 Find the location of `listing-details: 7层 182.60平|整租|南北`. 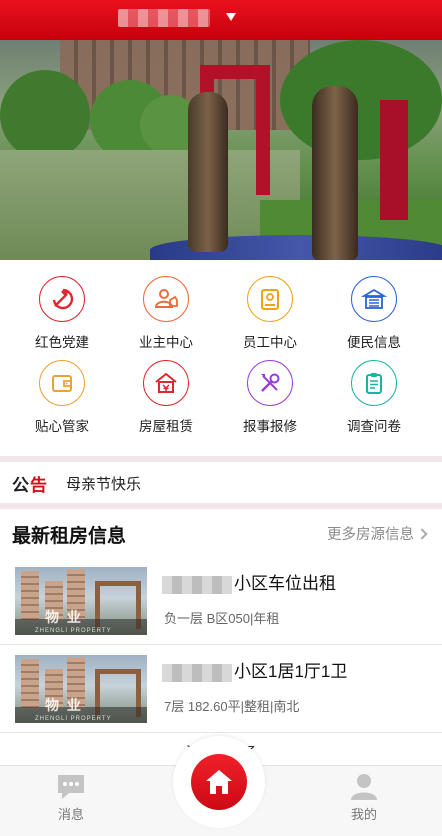

listing-details: 7层 182.60平|整租|南北 is located at coordinates (232, 706).